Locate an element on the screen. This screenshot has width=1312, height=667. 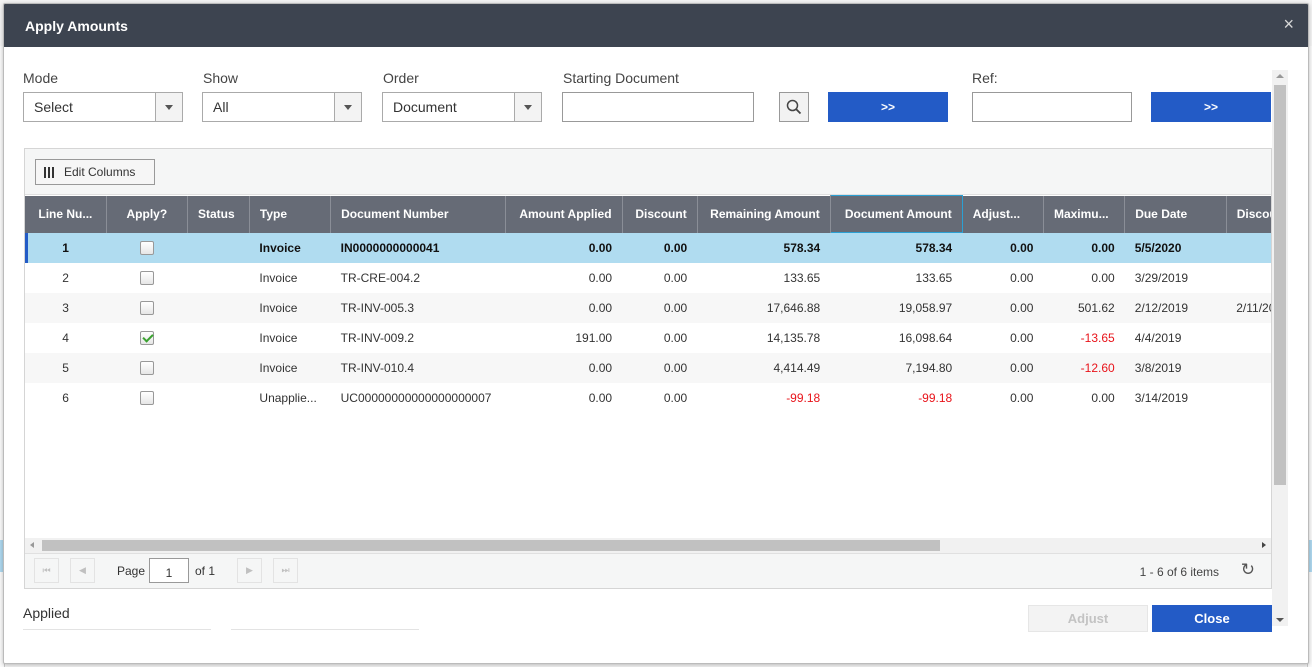
grid-horizontal-scrollbar is located at coordinates (648, 545).